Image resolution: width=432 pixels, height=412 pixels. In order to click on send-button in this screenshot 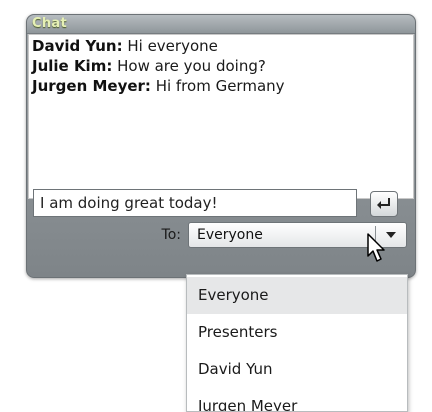, I will do `click(384, 204)`.